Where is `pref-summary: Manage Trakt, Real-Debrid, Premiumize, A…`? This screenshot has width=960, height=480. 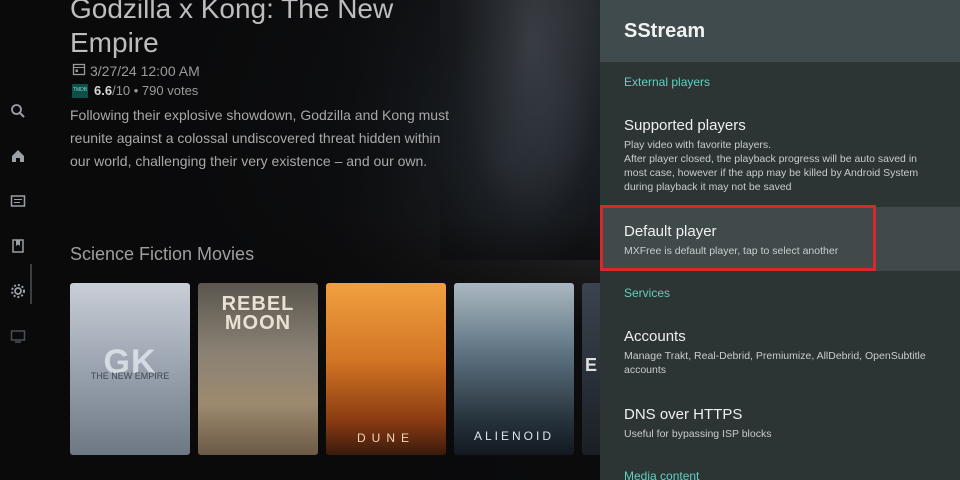 pref-summary: Manage Trakt, Real-Debrid, Premiumize, A… is located at coordinates (775, 363).